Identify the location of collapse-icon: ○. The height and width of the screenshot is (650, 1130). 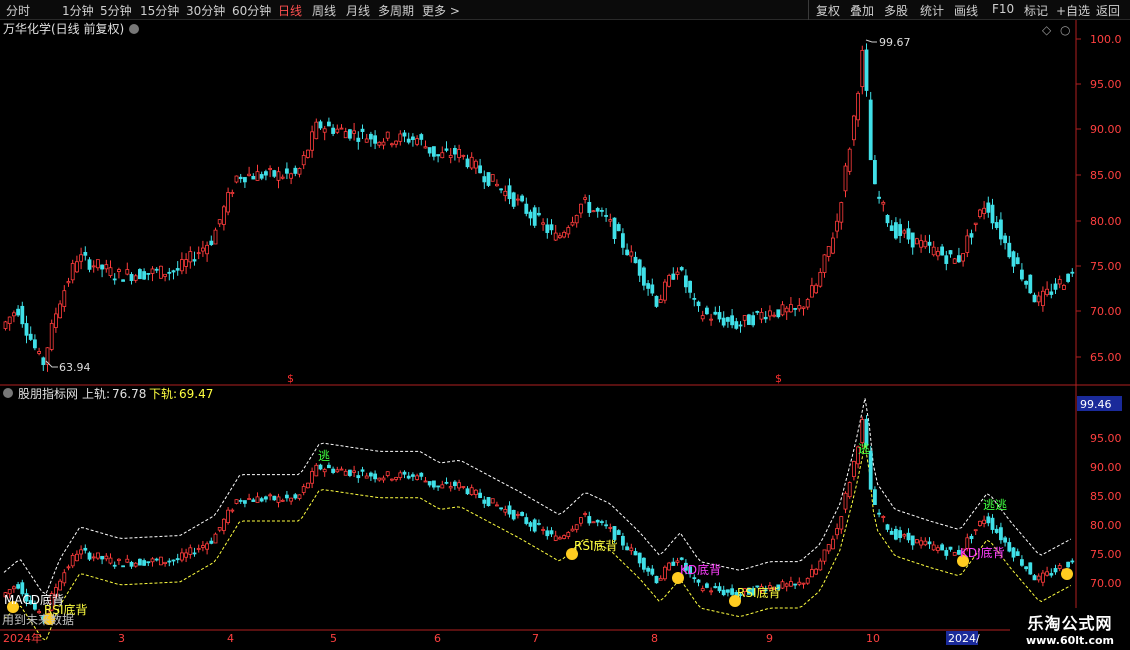
(1065, 30).